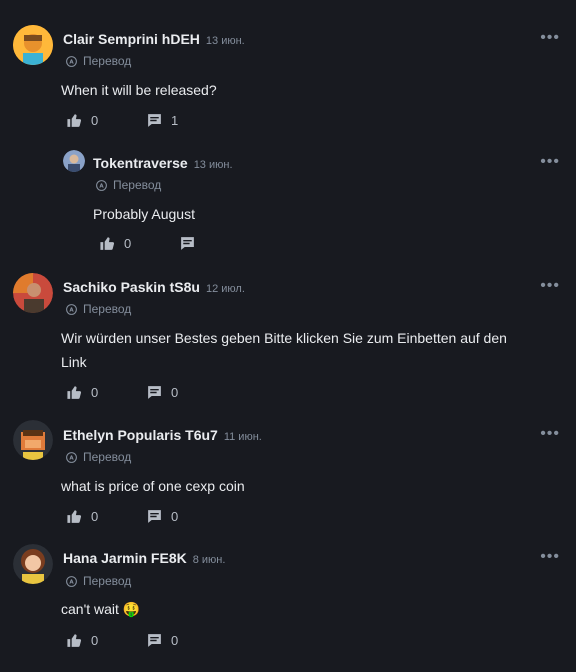 This screenshot has width=576, height=672. I want to click on reply-button: 1, so click(162, 120).